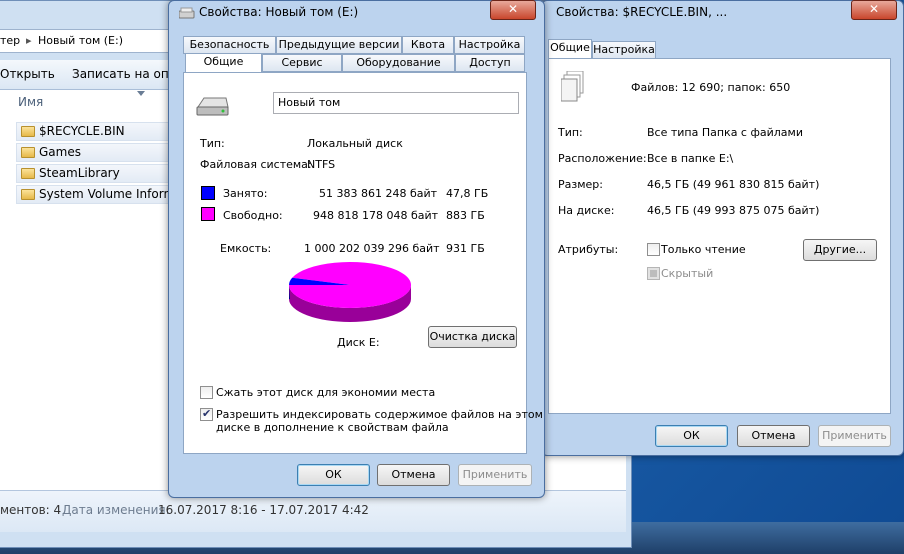  Describe the element at coordinates (321, 164) in the screenshot. I see `filesystem-value: NTFS` at that location.